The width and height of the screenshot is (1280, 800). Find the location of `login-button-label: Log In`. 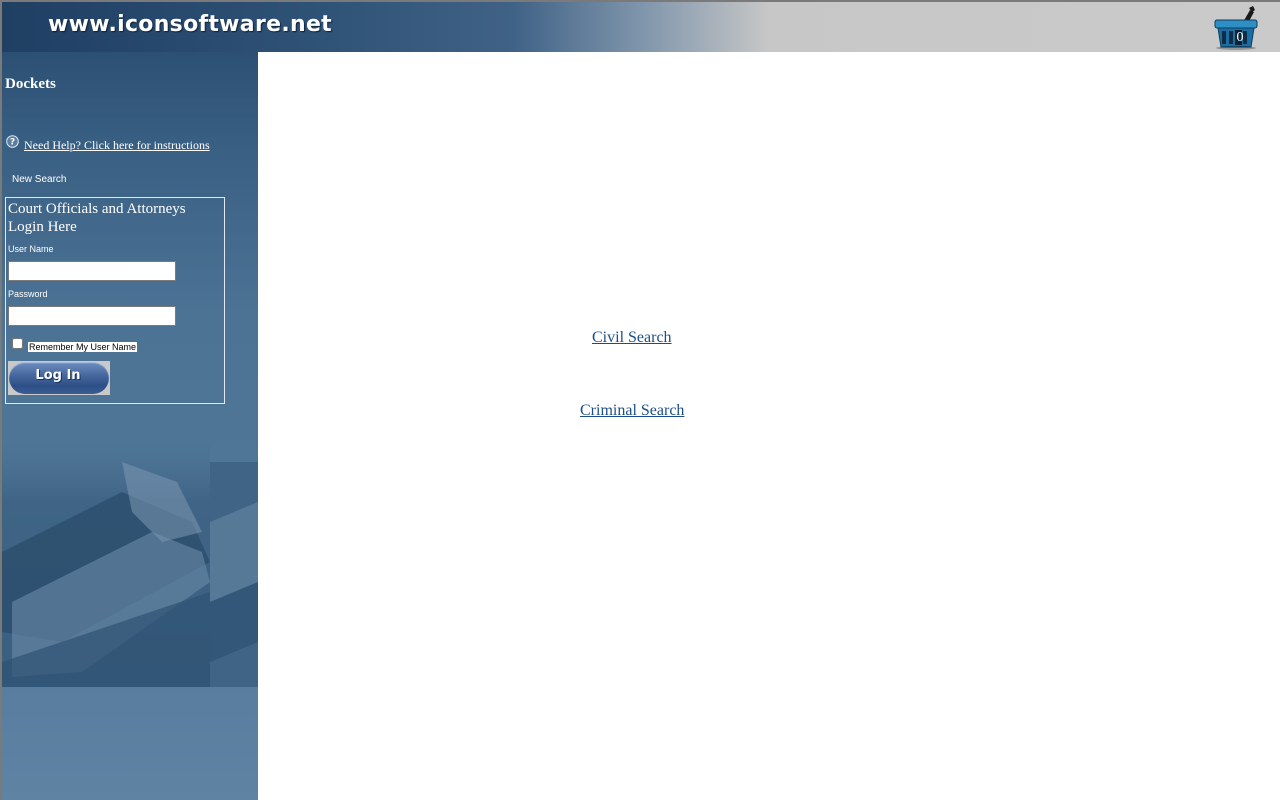

login-button-label: Log In is located at coordinates (58, 375).